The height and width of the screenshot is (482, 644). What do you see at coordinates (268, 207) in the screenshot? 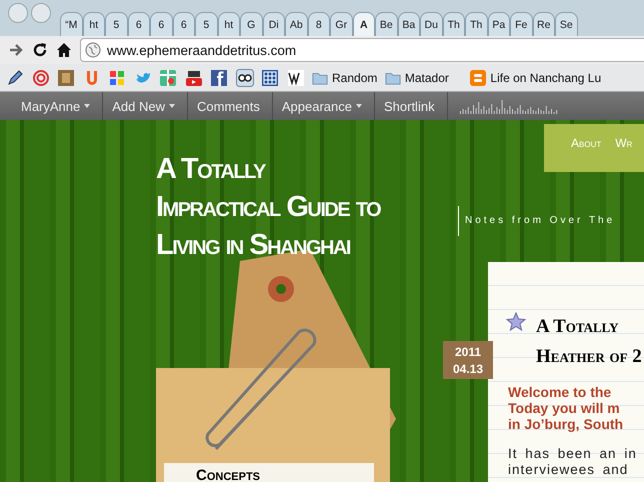
I see `site-title-line: Impractical Guide to` at bounding box center [268, 207].